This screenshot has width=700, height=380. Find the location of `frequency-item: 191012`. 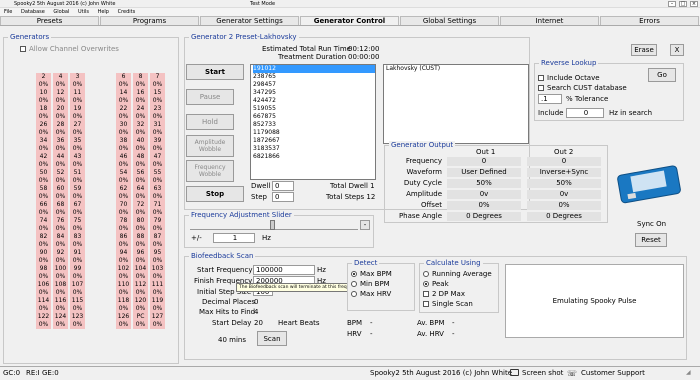

frequency-item: 191012 is located at coordinates (314, 69).